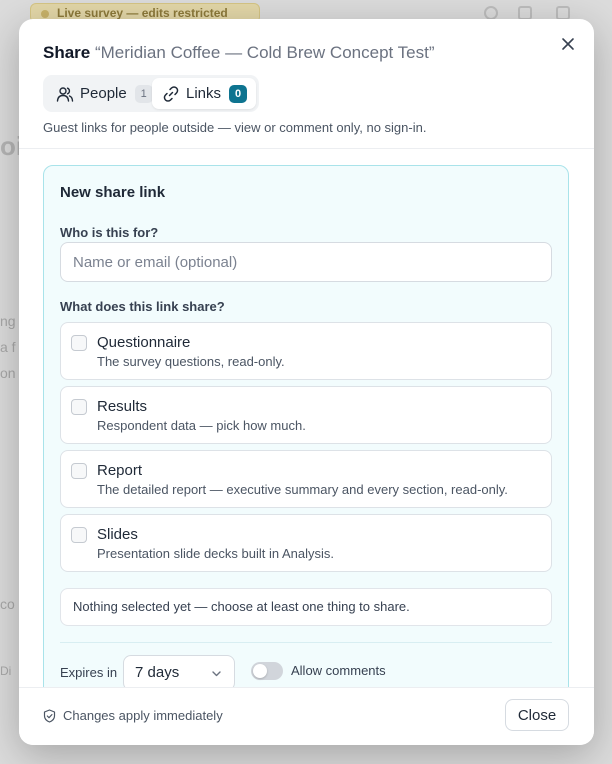  What do you see at coordinates (49, 715) in the screenshot?
I see `shield-check-icon` at bounding box center [49, 715].